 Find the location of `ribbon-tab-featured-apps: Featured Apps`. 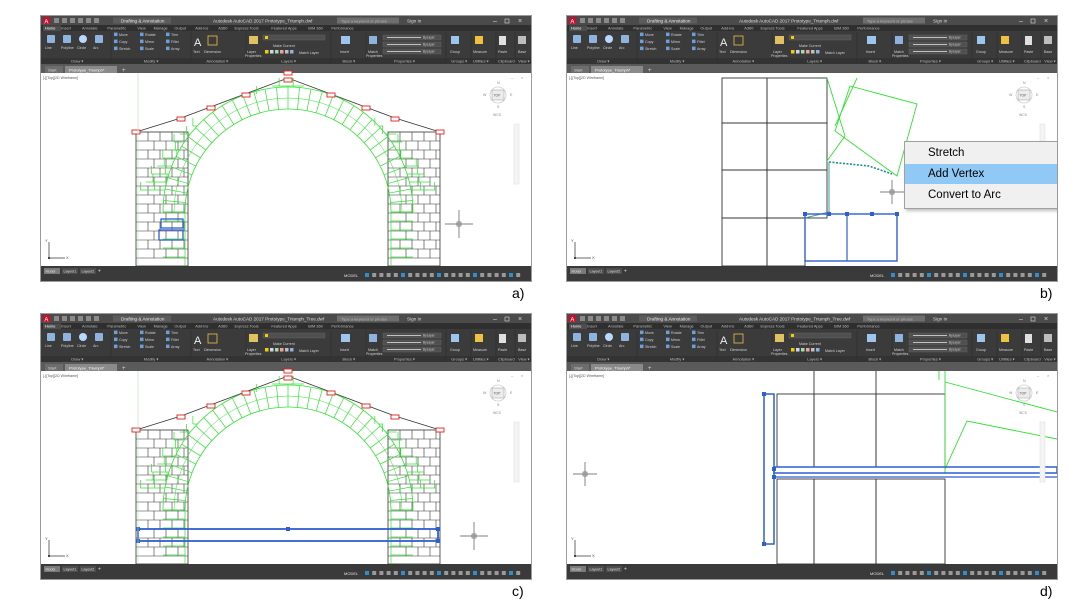

ribbon-tab-featured-apps: Featured Apps is located at coordinates (809, 326).